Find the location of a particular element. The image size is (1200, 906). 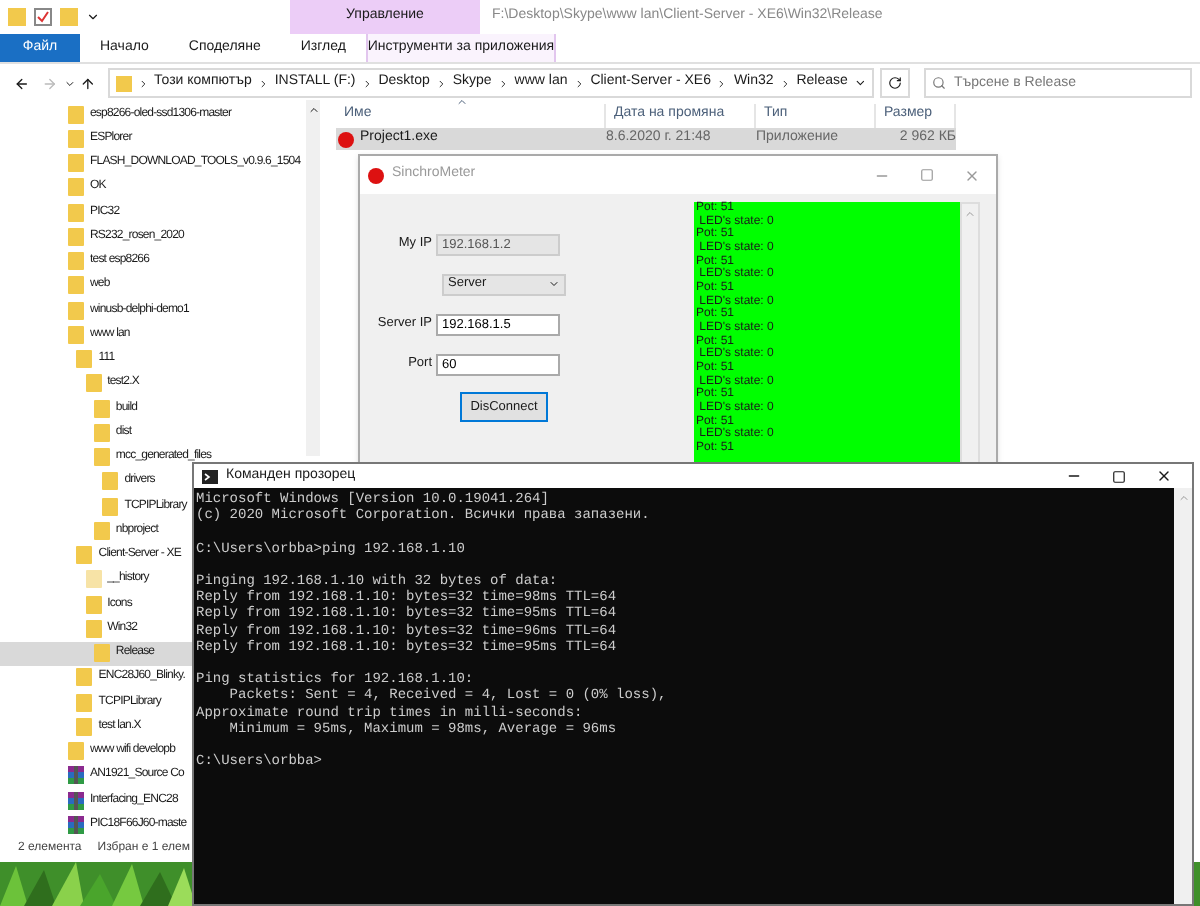

dropdown-icon is located at coordinates (860, 83).